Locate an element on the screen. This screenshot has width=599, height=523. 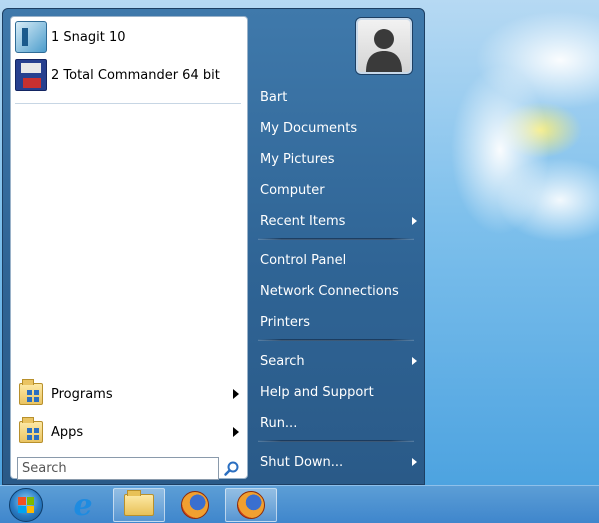
search-input is located at coordinates (118, 468).